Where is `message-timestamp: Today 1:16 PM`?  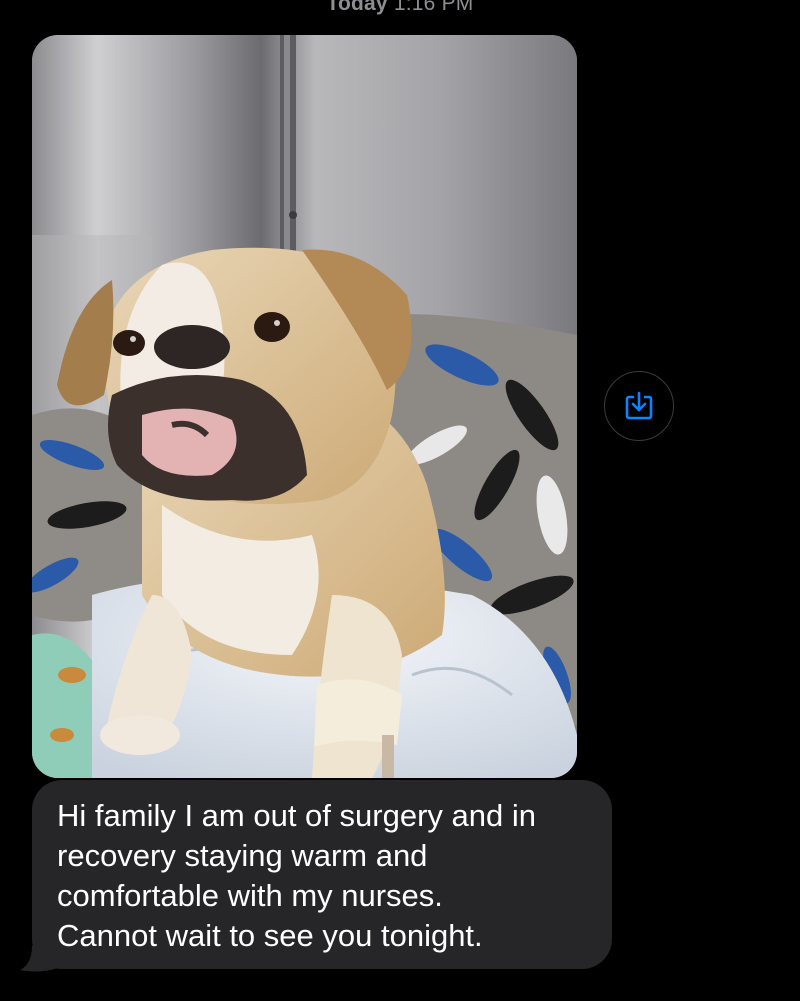 message-timestamp: Today 1:16 PM is located at coordinates (400, 8).